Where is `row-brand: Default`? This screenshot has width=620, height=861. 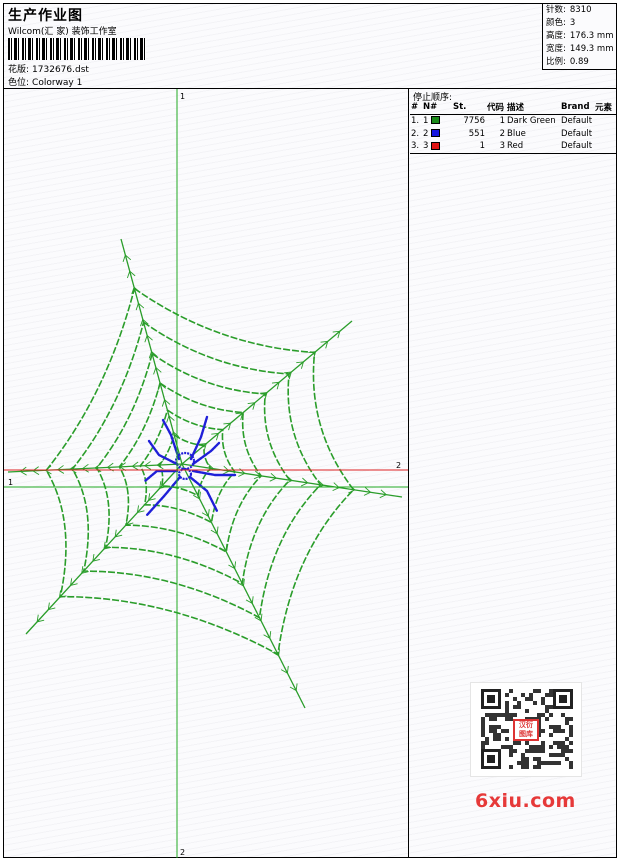
row-brand: Default is located at coordinates (577, 147).